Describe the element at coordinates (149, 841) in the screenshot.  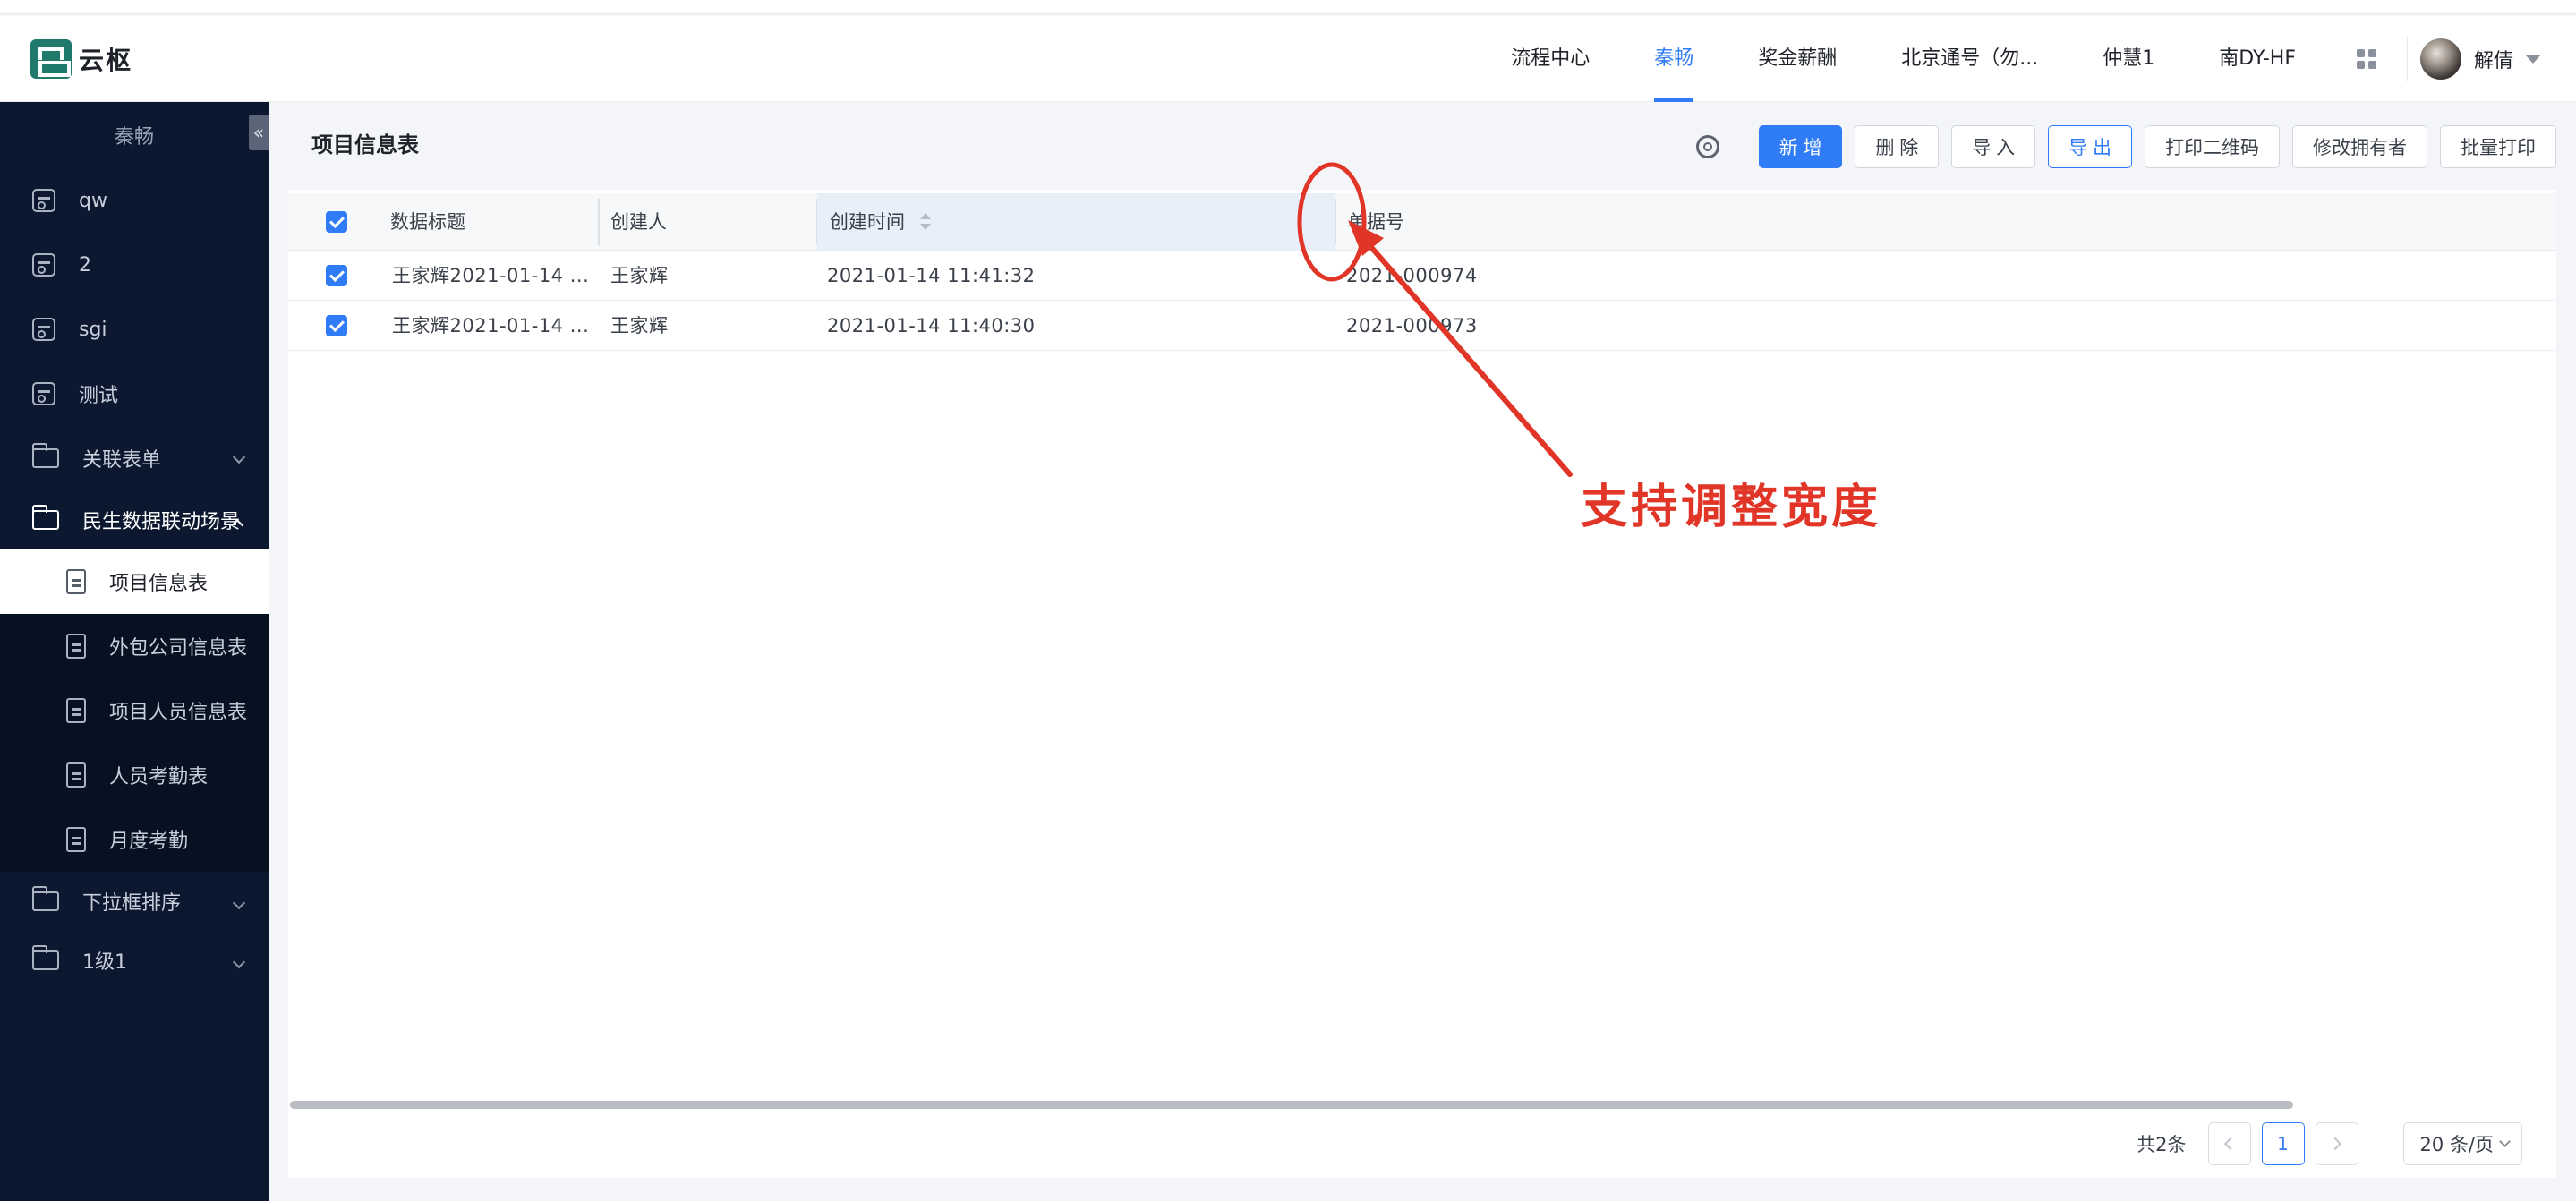
I see `sidebar-item-label: 月度考勤` at that location.